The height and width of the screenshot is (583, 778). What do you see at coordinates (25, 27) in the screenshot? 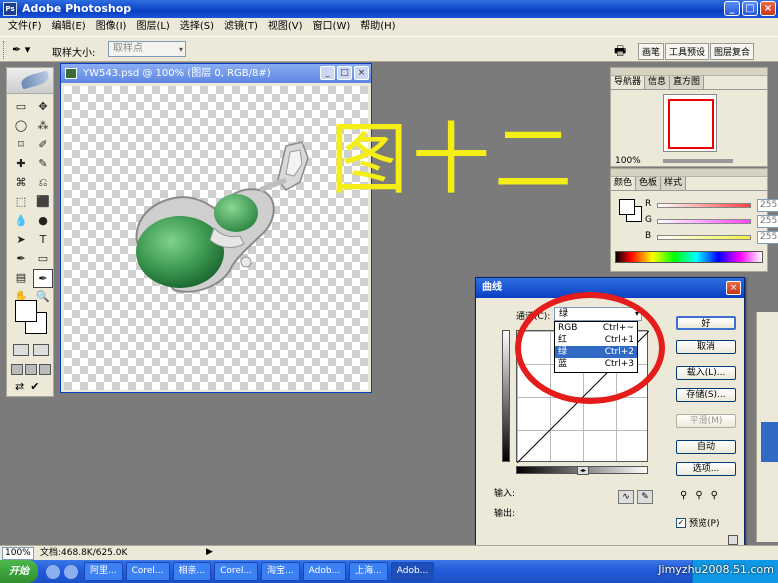
I see `menu-file: 文件(F)` at bounding box center [25, 27].